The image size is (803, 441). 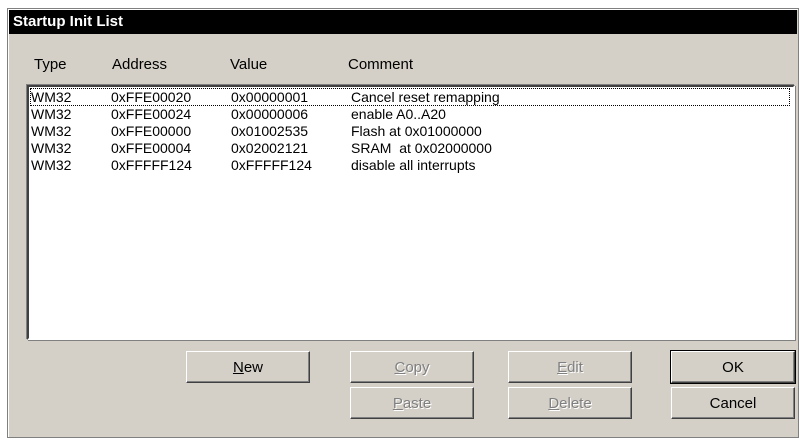 What do you see at coordinates (270, 97) in the screenshot?
I see `cell-value: 0x00000001` at bounding box center [270, 97].